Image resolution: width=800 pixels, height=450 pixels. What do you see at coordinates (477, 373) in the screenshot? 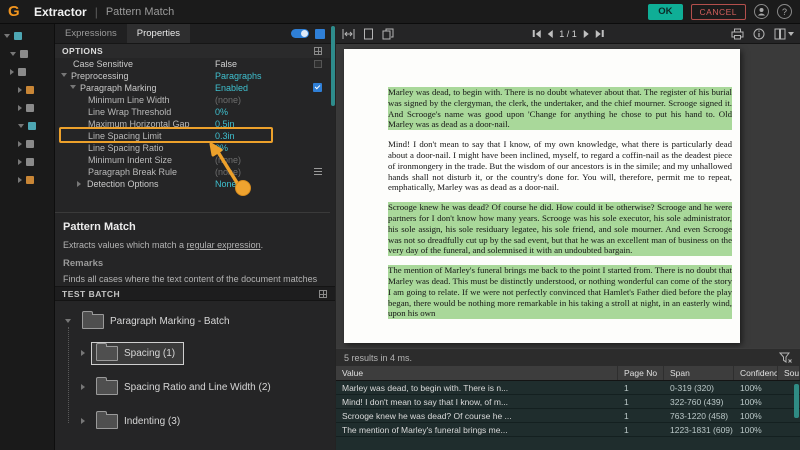
I see `column-header-value: Value` at bounding box center [477, 373].